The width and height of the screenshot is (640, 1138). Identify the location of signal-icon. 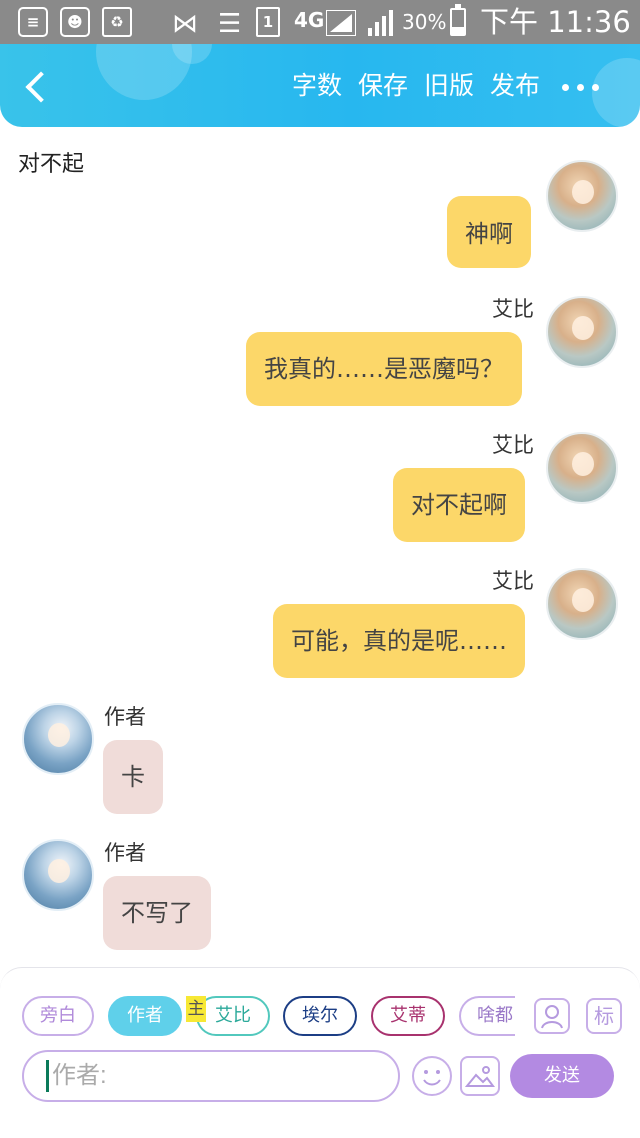
(341, 23).